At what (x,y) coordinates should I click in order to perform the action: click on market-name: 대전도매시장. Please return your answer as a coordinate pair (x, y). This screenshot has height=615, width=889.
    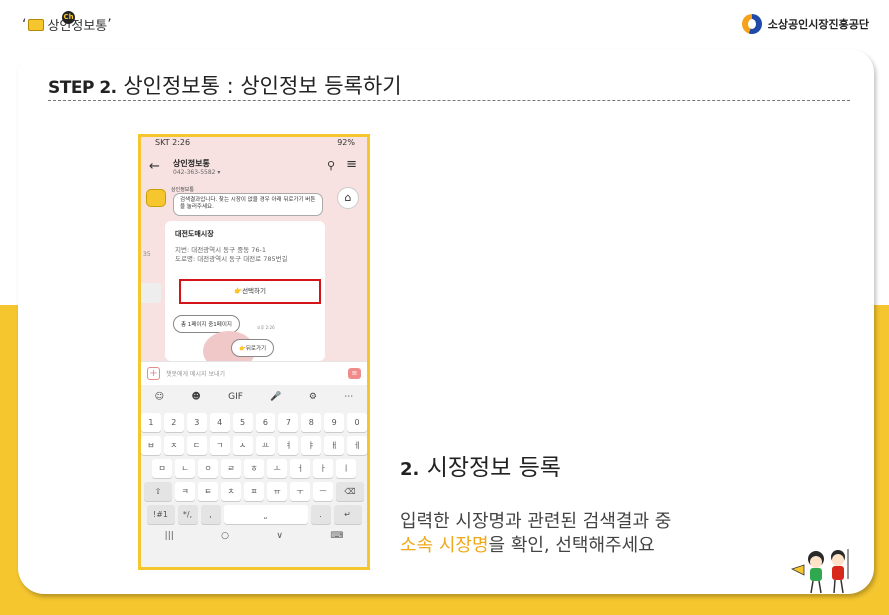
    Looking at the image, I should click on (194, 234).